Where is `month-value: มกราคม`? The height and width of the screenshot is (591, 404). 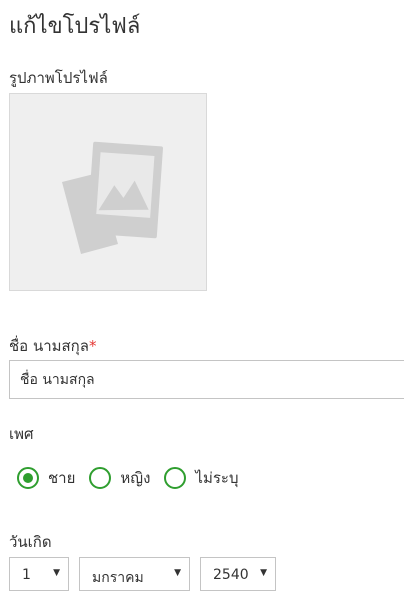 month-value: มกราคม is located at coordinates (118, 578).